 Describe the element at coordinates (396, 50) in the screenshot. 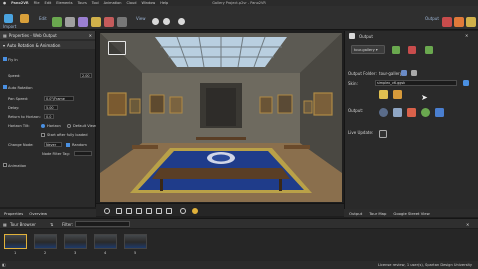

I see `add-output-icon` at that location.